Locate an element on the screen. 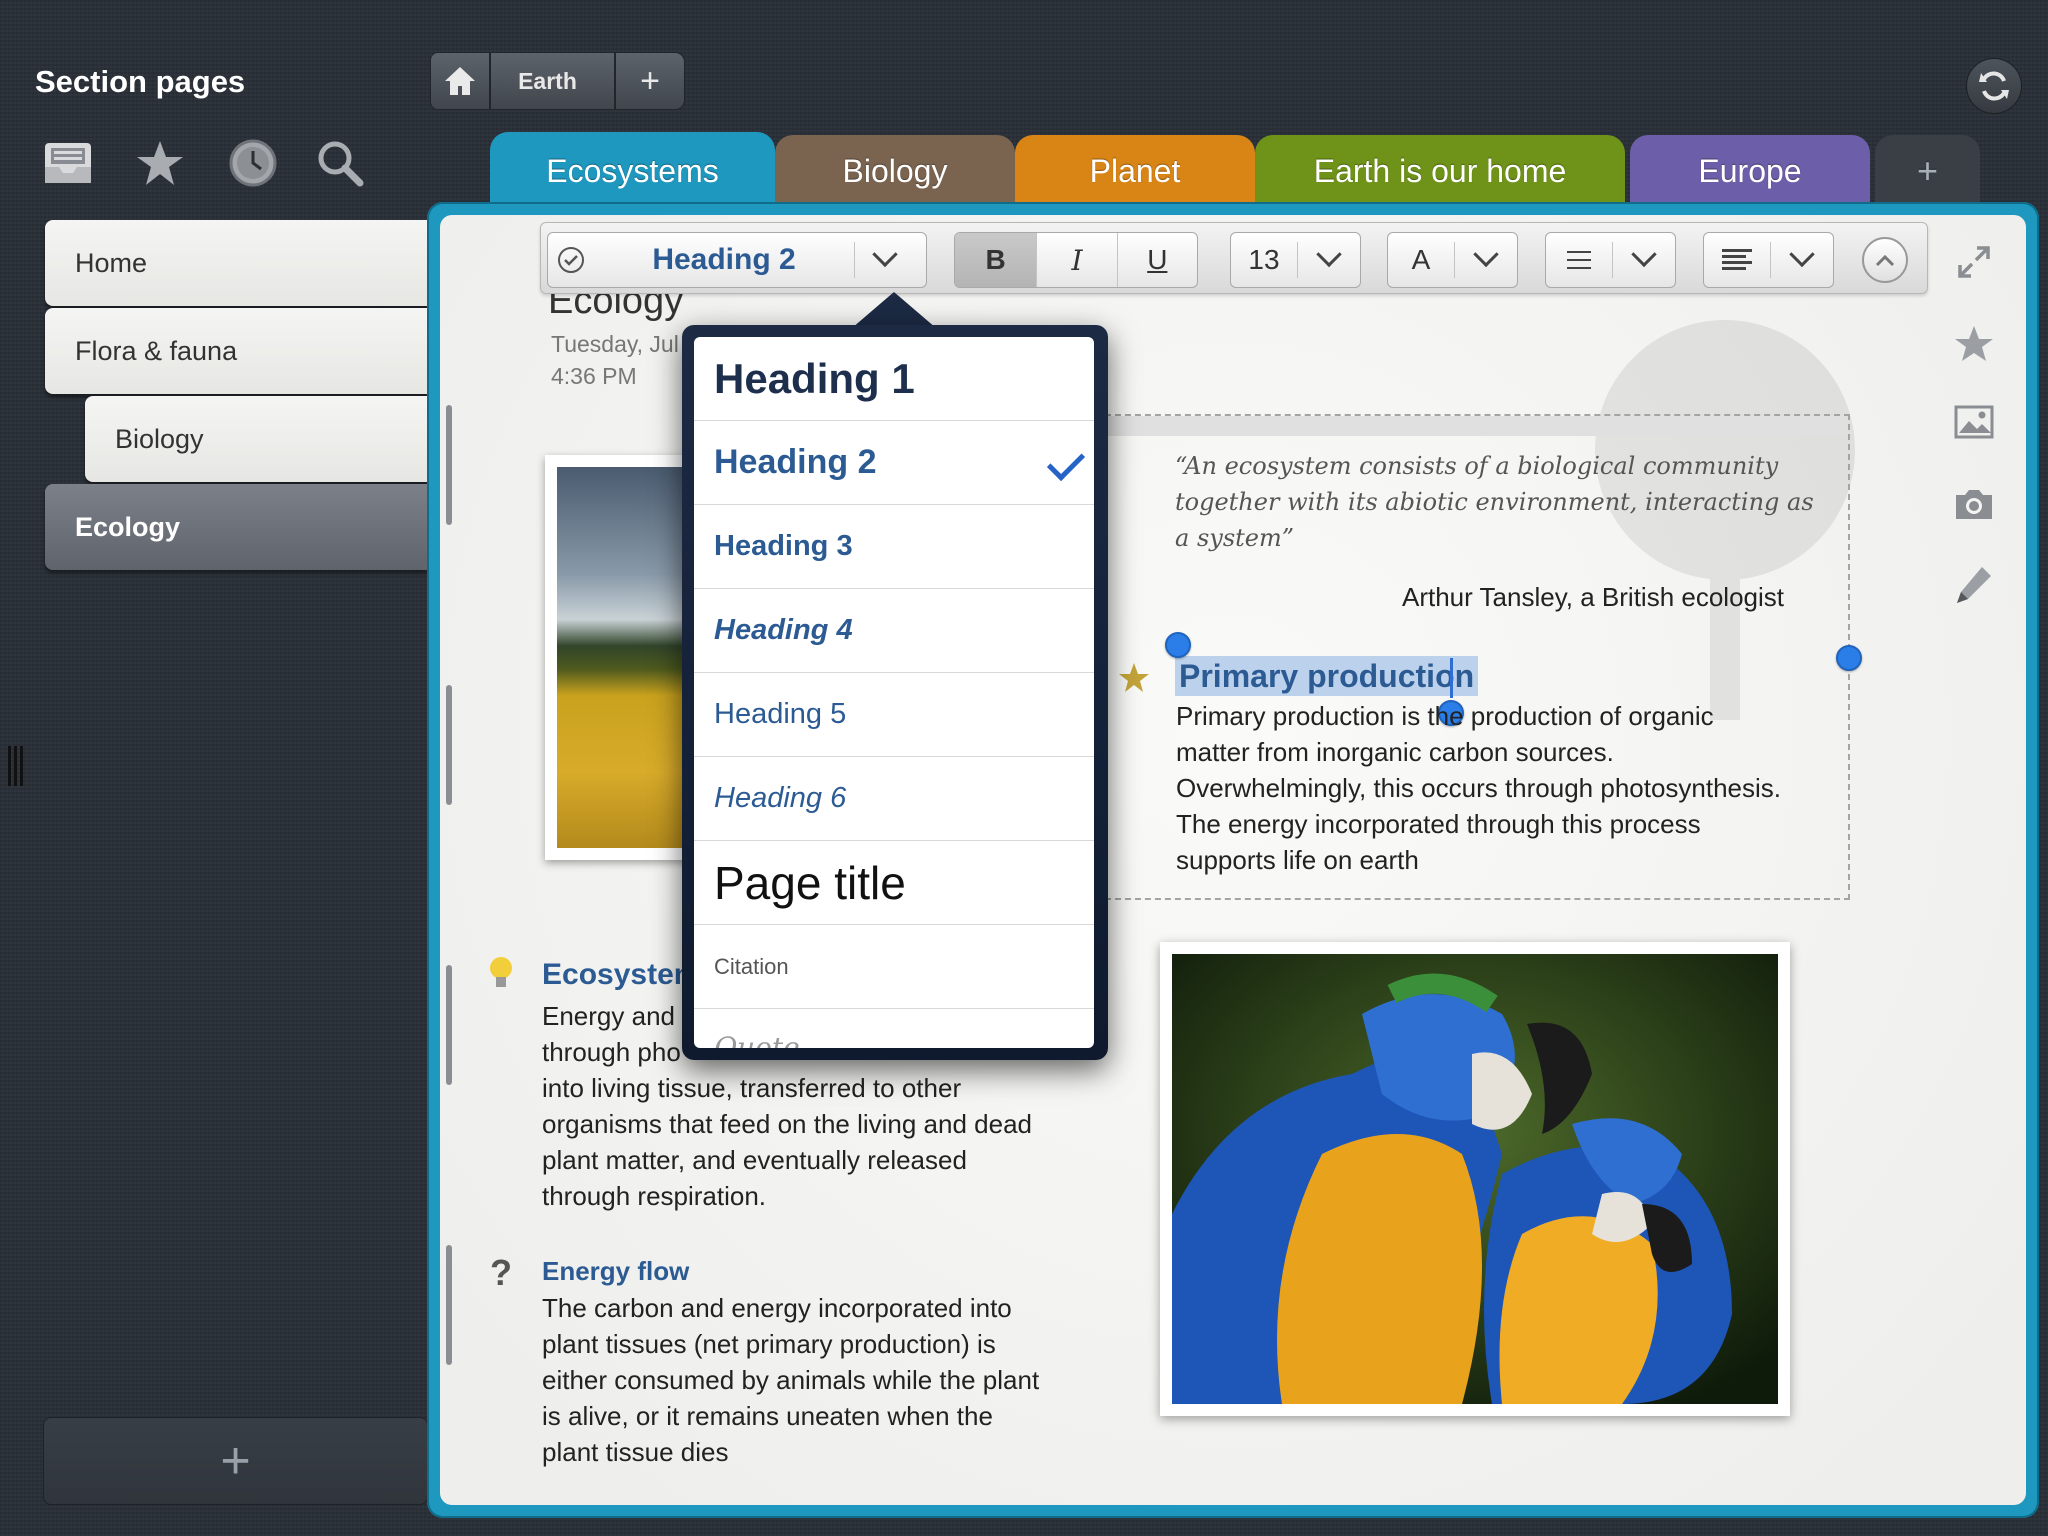  chevron-up-icon is located at coordinates (1885, 260).